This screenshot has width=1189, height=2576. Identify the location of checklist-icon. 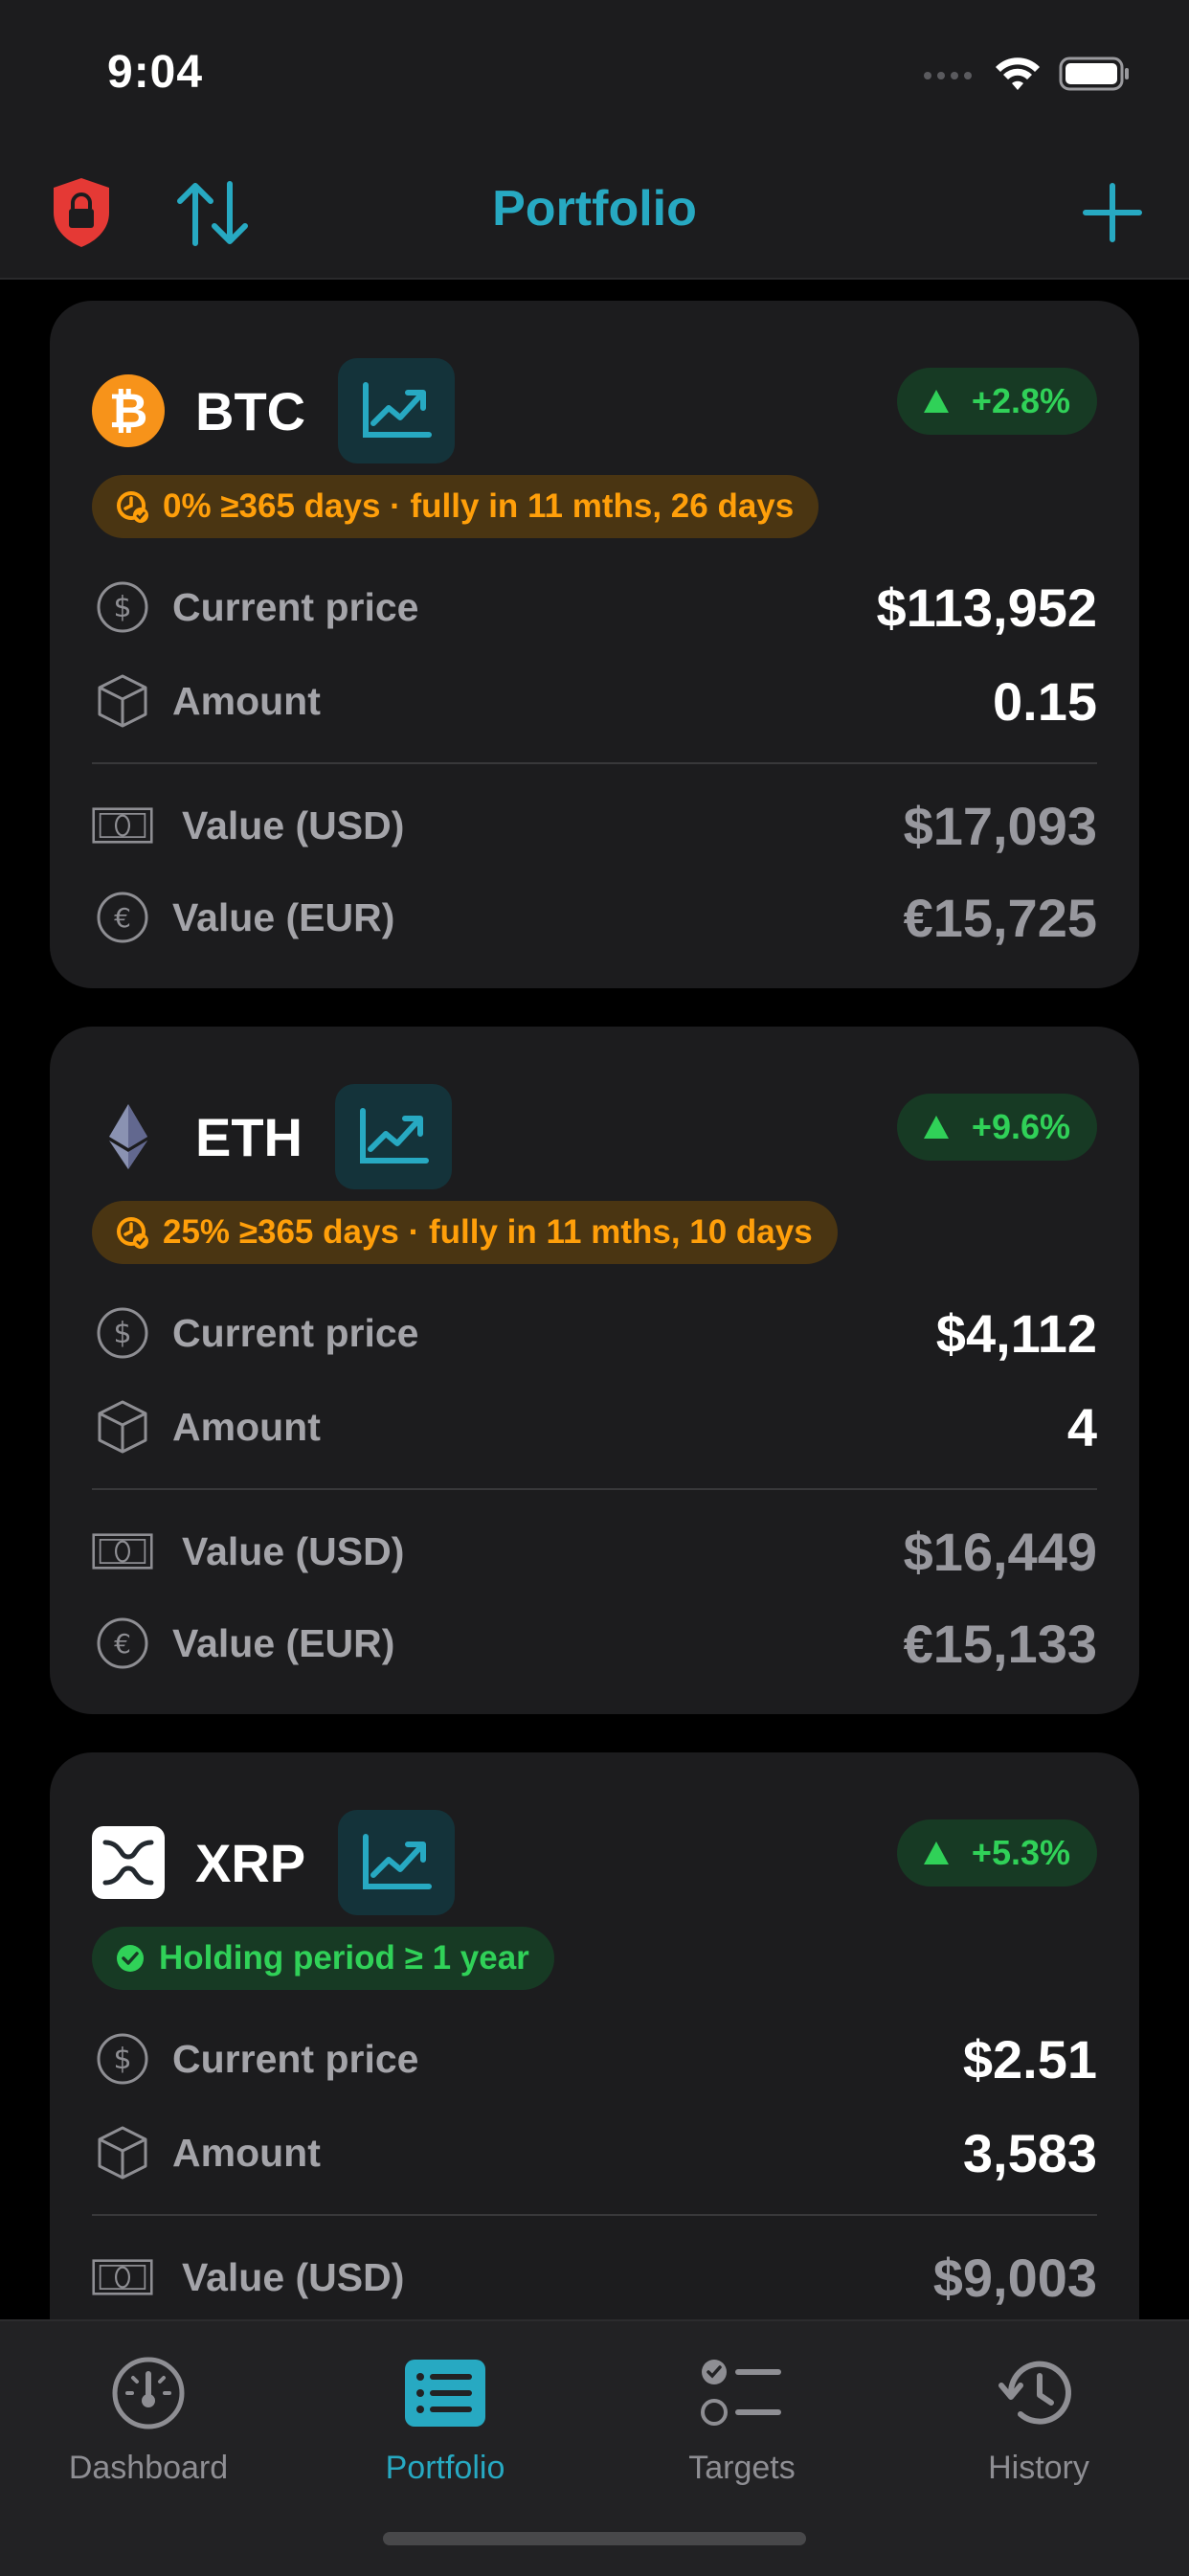
(741, 2393).